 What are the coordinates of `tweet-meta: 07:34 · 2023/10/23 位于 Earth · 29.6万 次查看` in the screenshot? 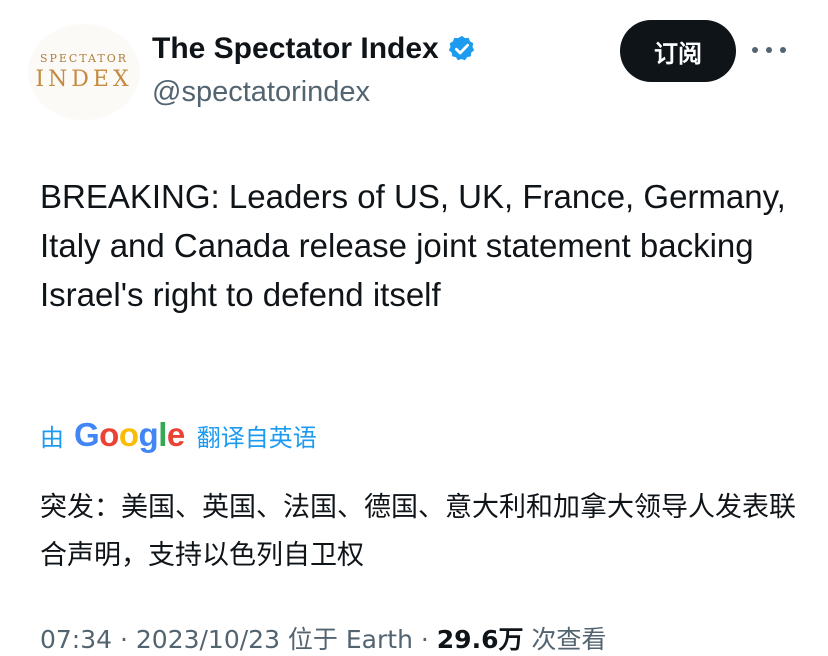 It's located at (323, 638).